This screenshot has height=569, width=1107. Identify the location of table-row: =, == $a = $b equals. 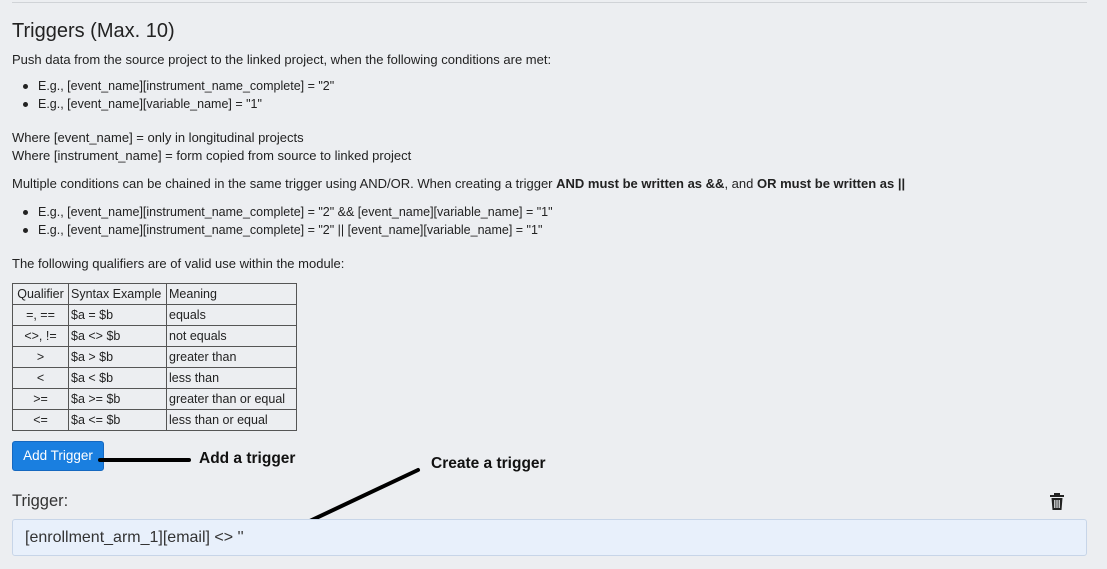
(154, 315).